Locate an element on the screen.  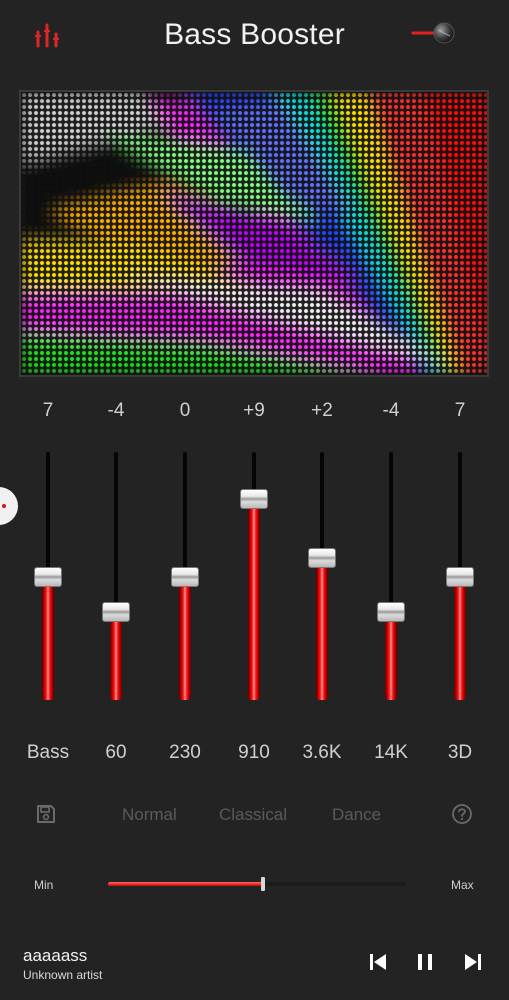
band-label: 3D is located at coordinates (460, 752).